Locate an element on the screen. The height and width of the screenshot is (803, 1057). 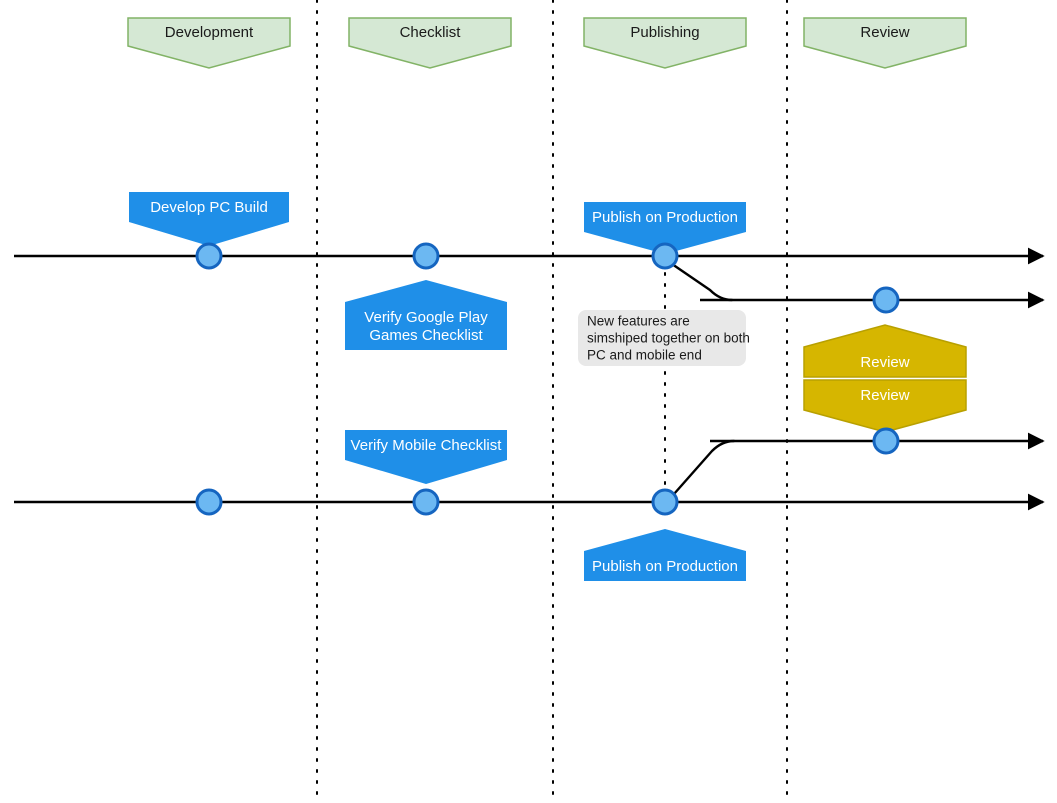
node-publish-mobile is located at coordinates (665, 502).